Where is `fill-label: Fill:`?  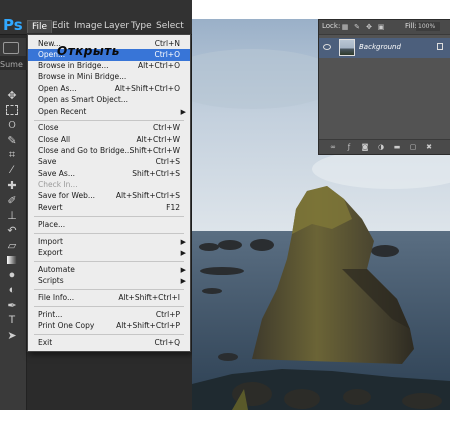
fill-label: Fill: is located at coordinates (411, 26).